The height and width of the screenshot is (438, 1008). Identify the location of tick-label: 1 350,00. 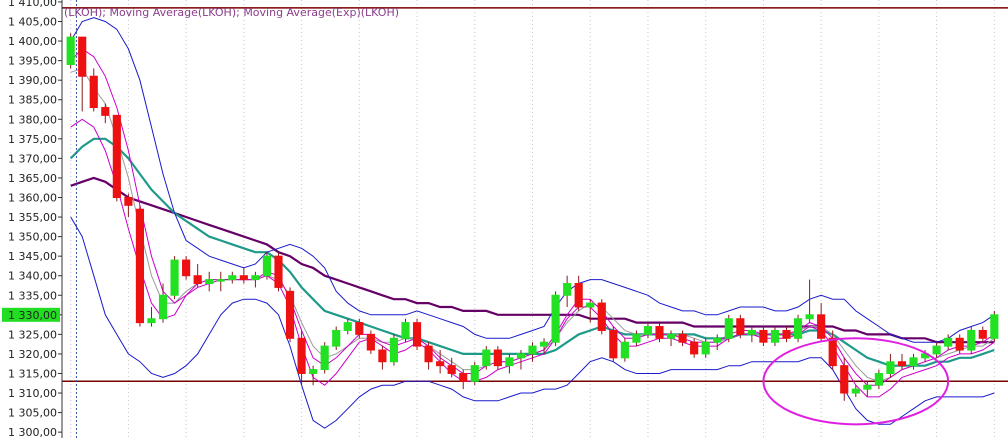
(32, 237).